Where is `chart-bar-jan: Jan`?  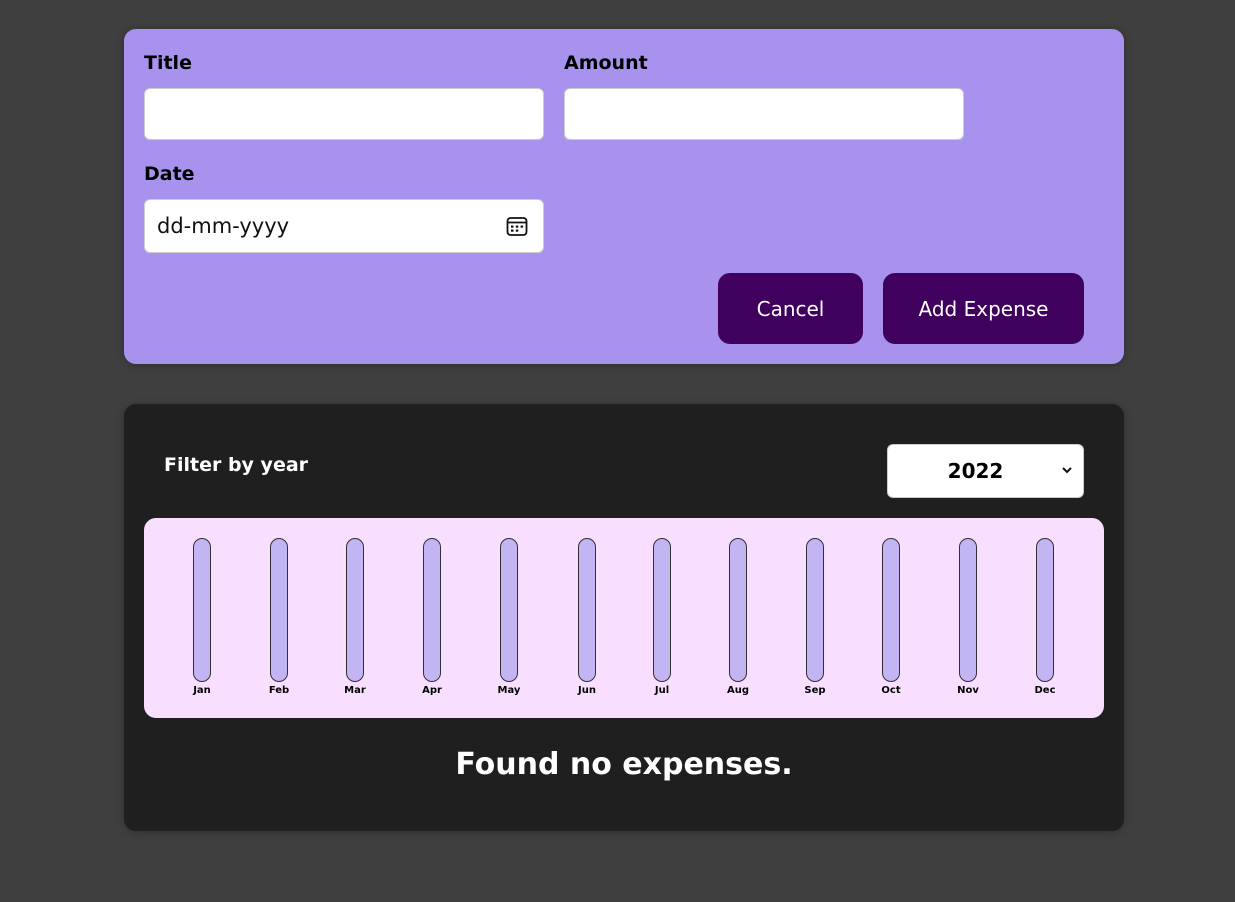
chart-bar-jan: Jan is located at coordinates (202, 618).